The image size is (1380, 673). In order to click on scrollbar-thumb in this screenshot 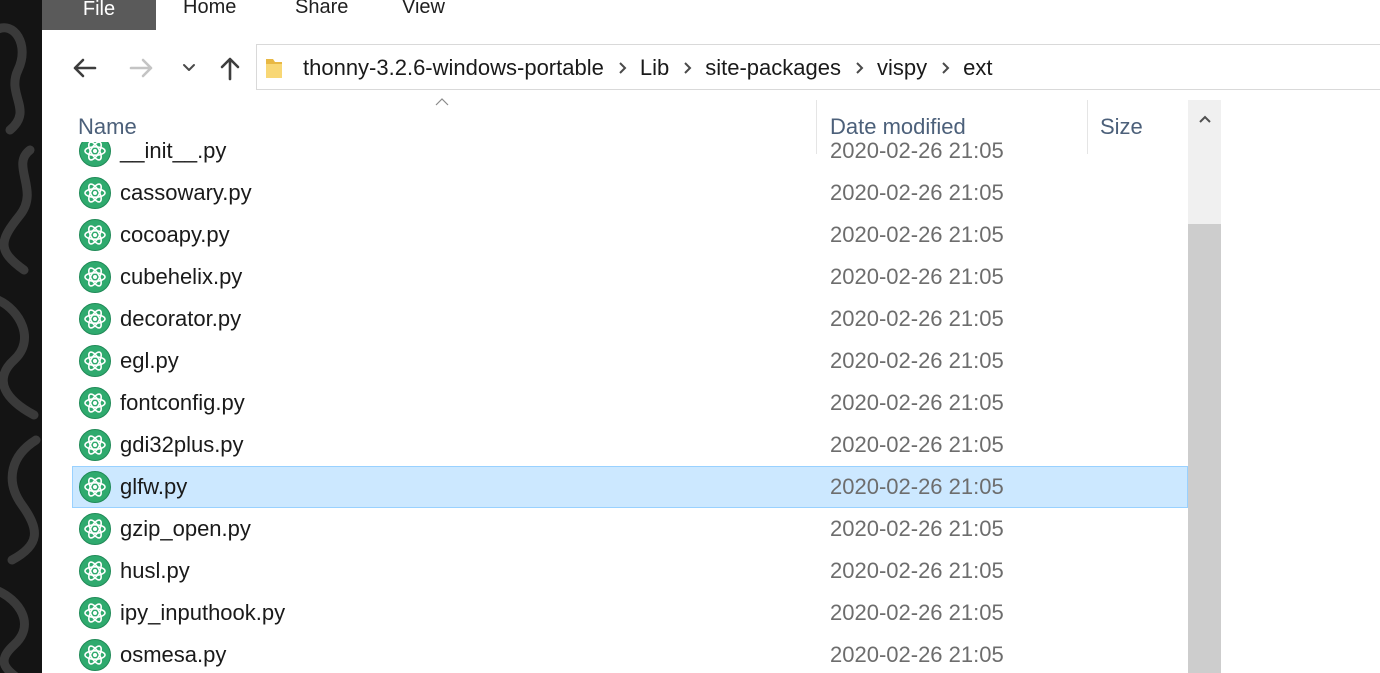, I will do `click(1204, 448)`.